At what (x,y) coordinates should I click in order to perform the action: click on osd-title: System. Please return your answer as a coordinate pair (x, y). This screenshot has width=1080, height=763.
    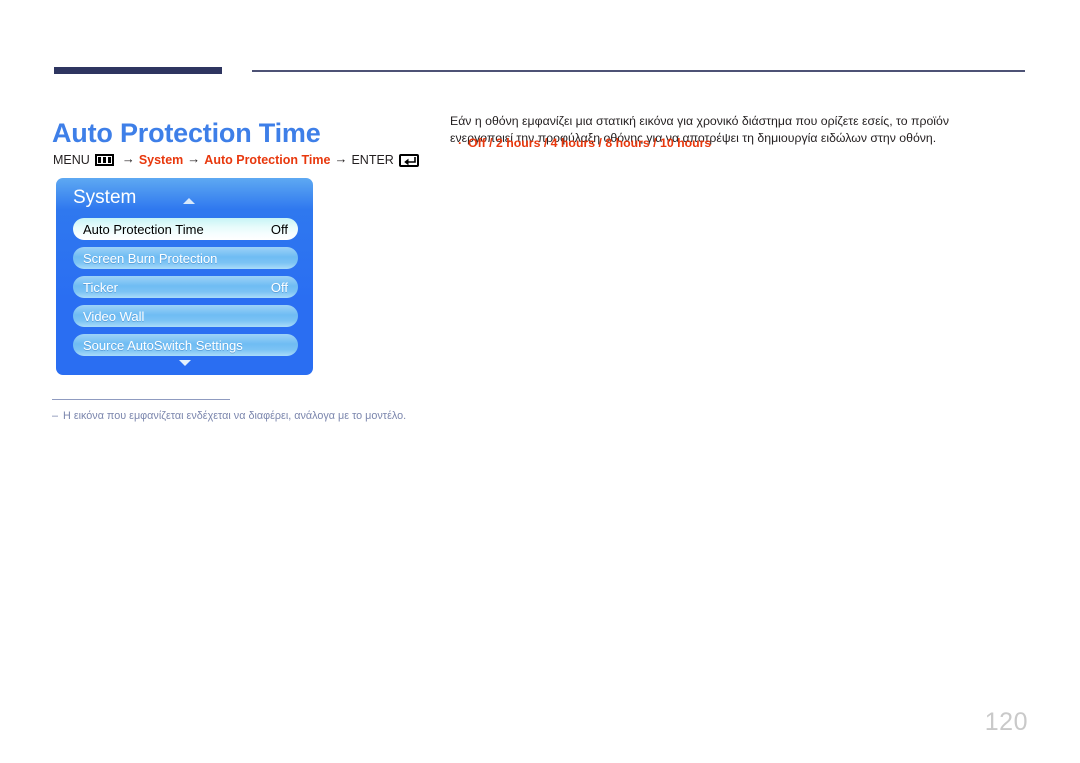
    Looking at the image, I should click on (105, 197).